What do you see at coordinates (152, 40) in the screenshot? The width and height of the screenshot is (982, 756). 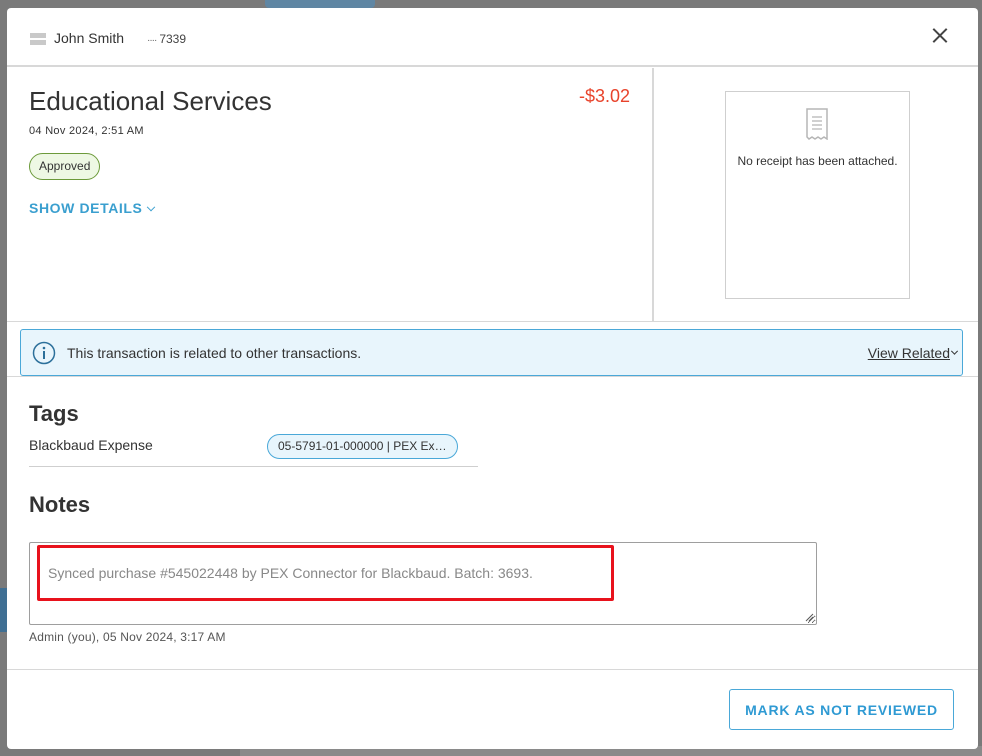 I see `card-dots: ····` at bounding box center [152, 40].